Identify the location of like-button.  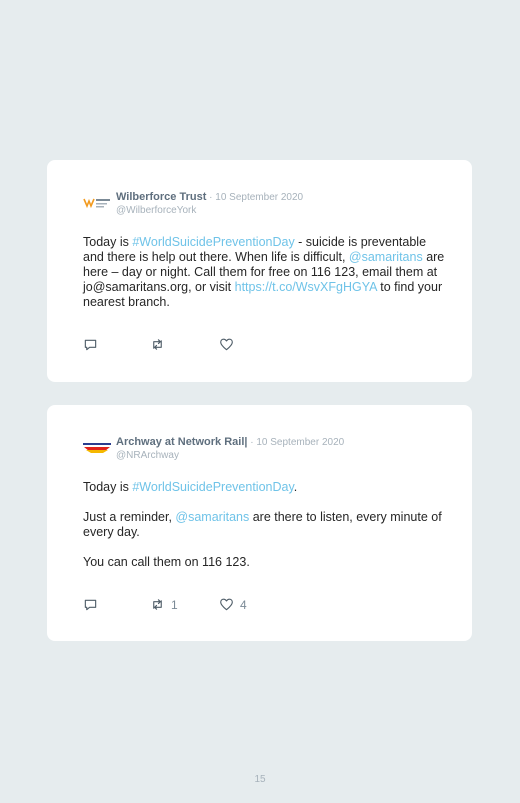
(229, 344).